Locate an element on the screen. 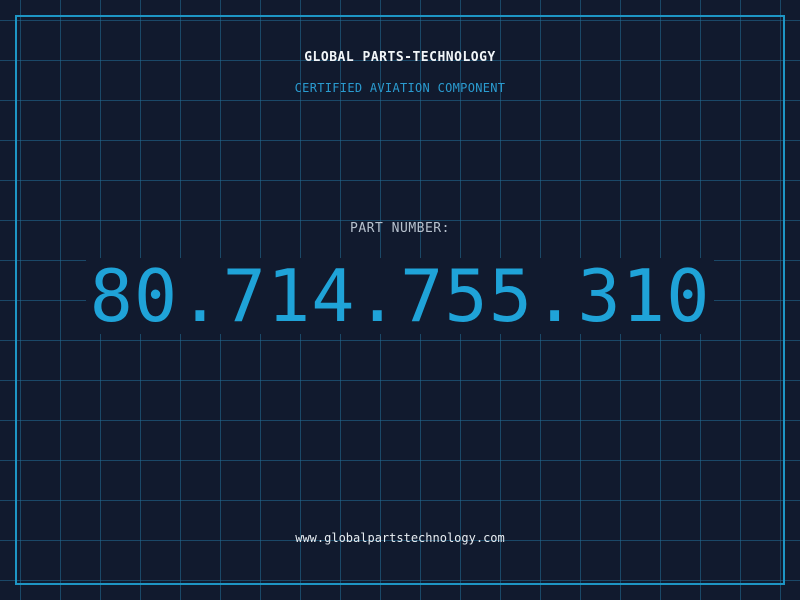 The width and height of the screenshot is (800, 600). website-url: www.globalpartstechnology.com is located at coordinates (400, 538).